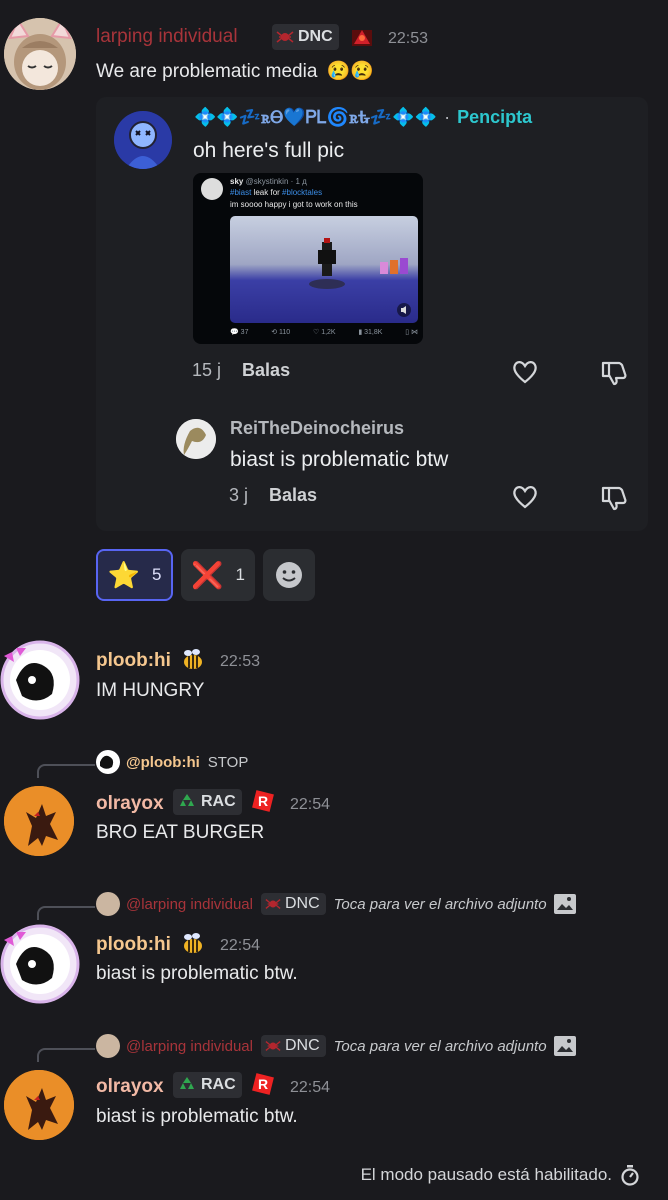  Describe the element at coordinates (317, 428) in the screenshot. I see `comment-author-name: ReiTheDeinocheirus` at that location.